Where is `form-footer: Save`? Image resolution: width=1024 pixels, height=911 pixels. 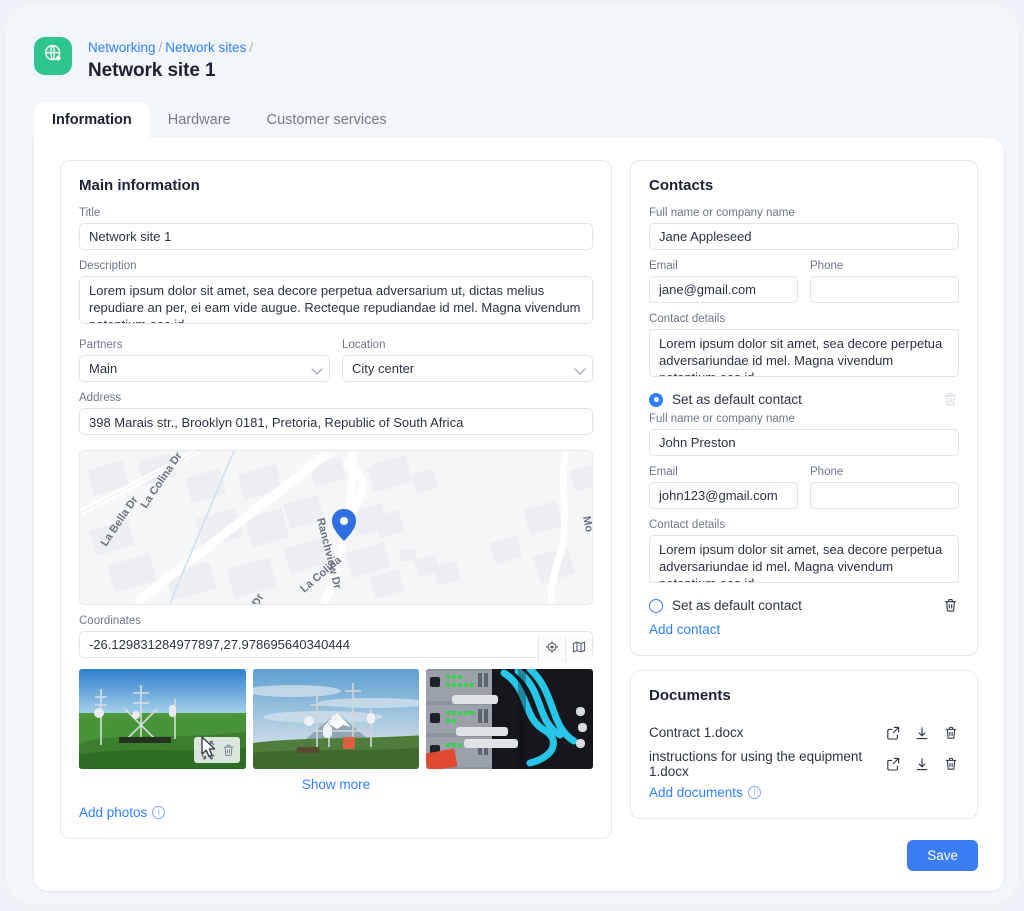
form-footer: Save is located at coordinates (942, 855).